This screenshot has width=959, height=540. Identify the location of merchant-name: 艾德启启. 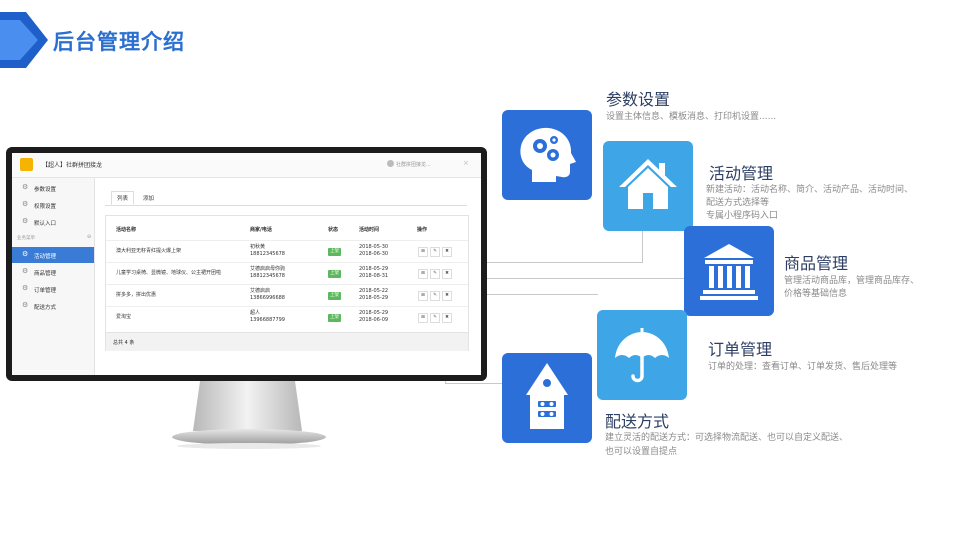
(260, 291).